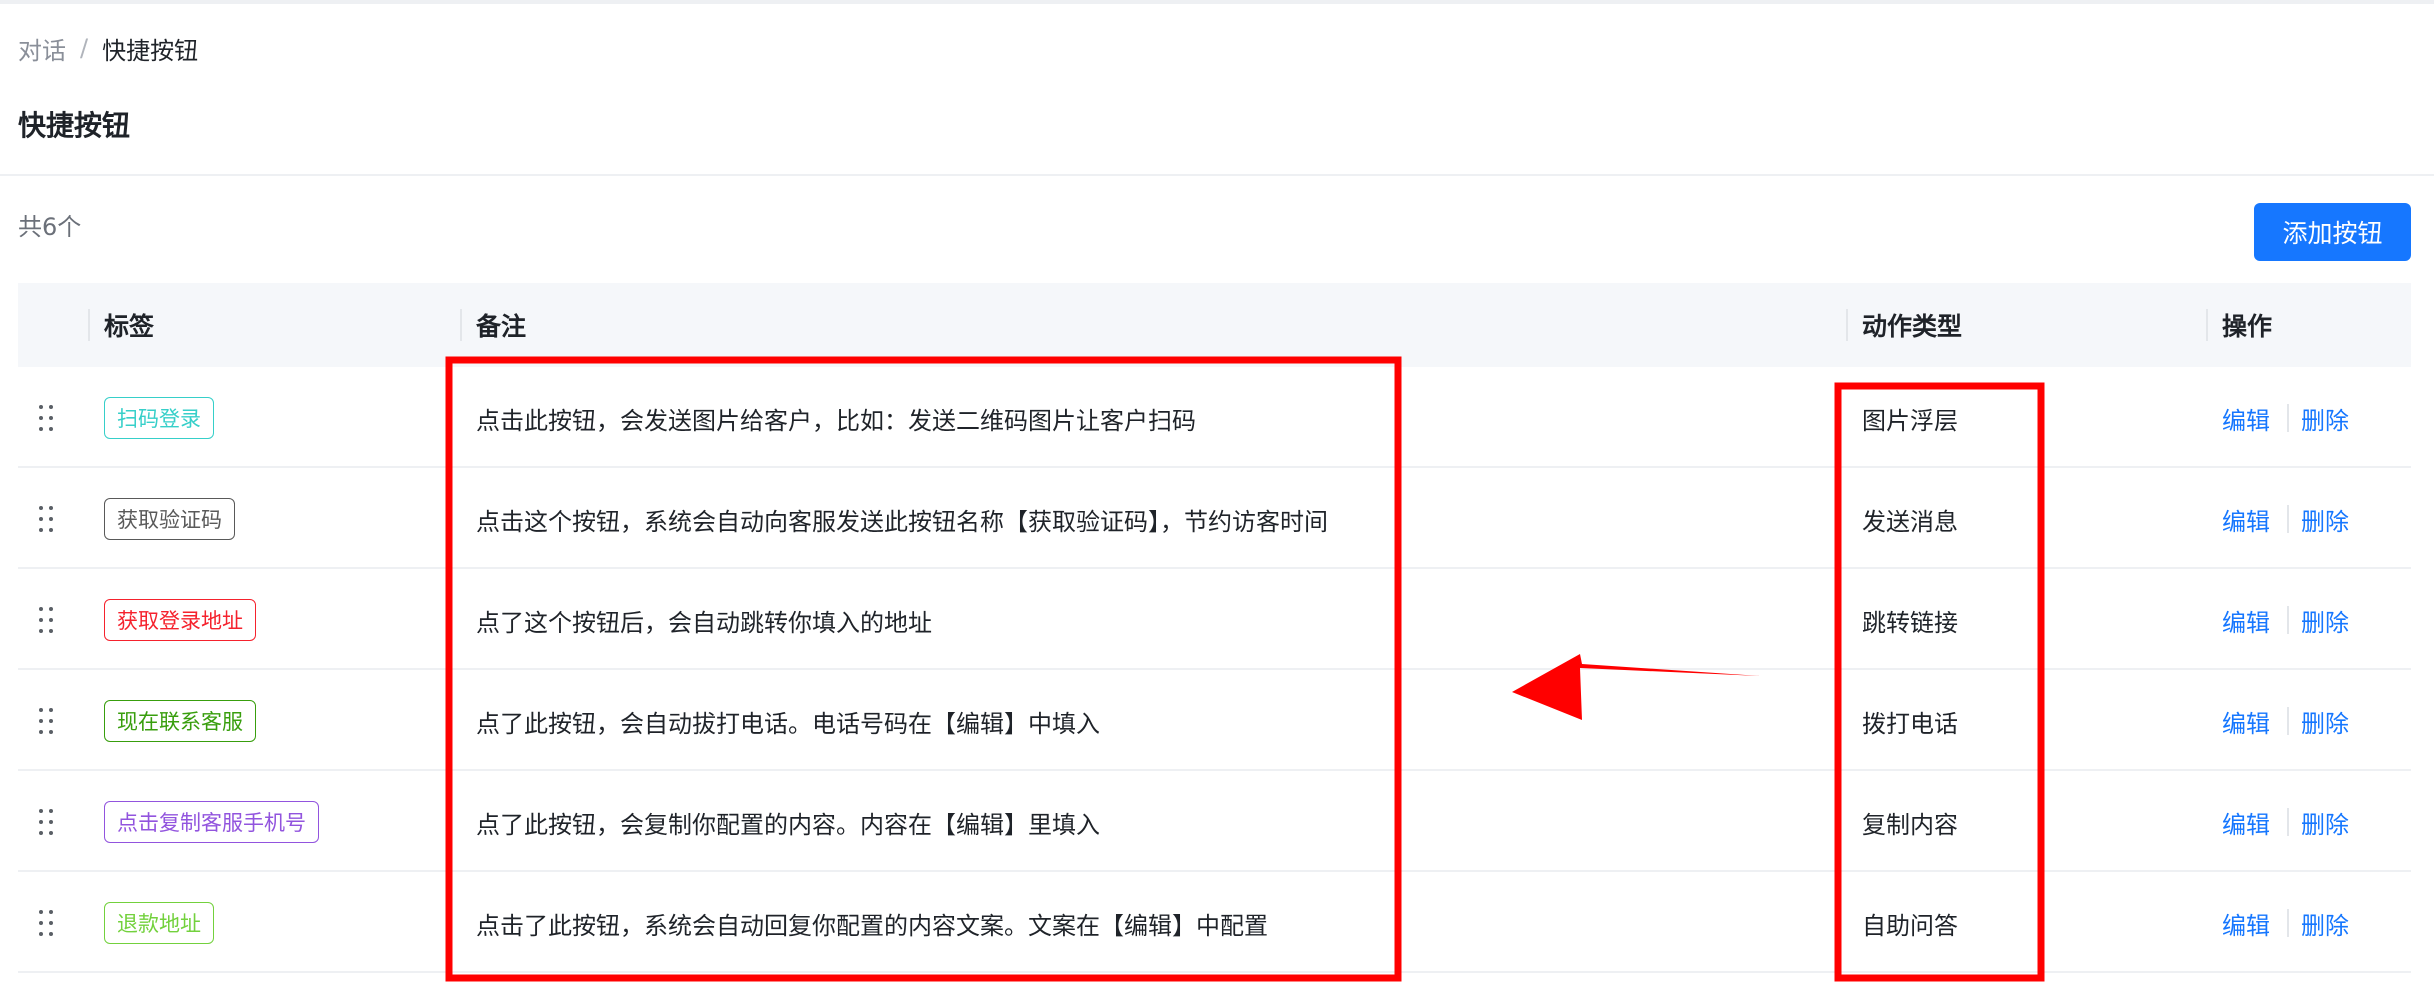 Image resolution: width=2434 pixels, height=1006 pixels. Describe the element at coordinates (50, 226) in the screenshot. I see `total-count: 共6个` at that location.